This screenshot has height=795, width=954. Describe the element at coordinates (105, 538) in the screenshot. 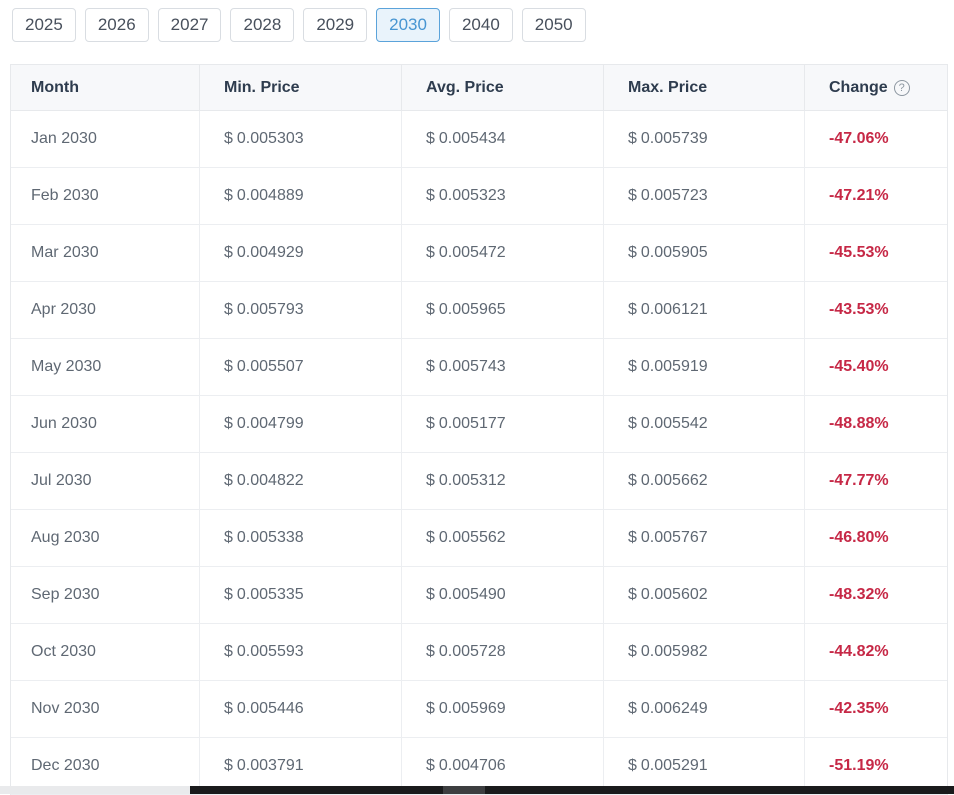

I see `month-cell: Aug 2030` at that location.